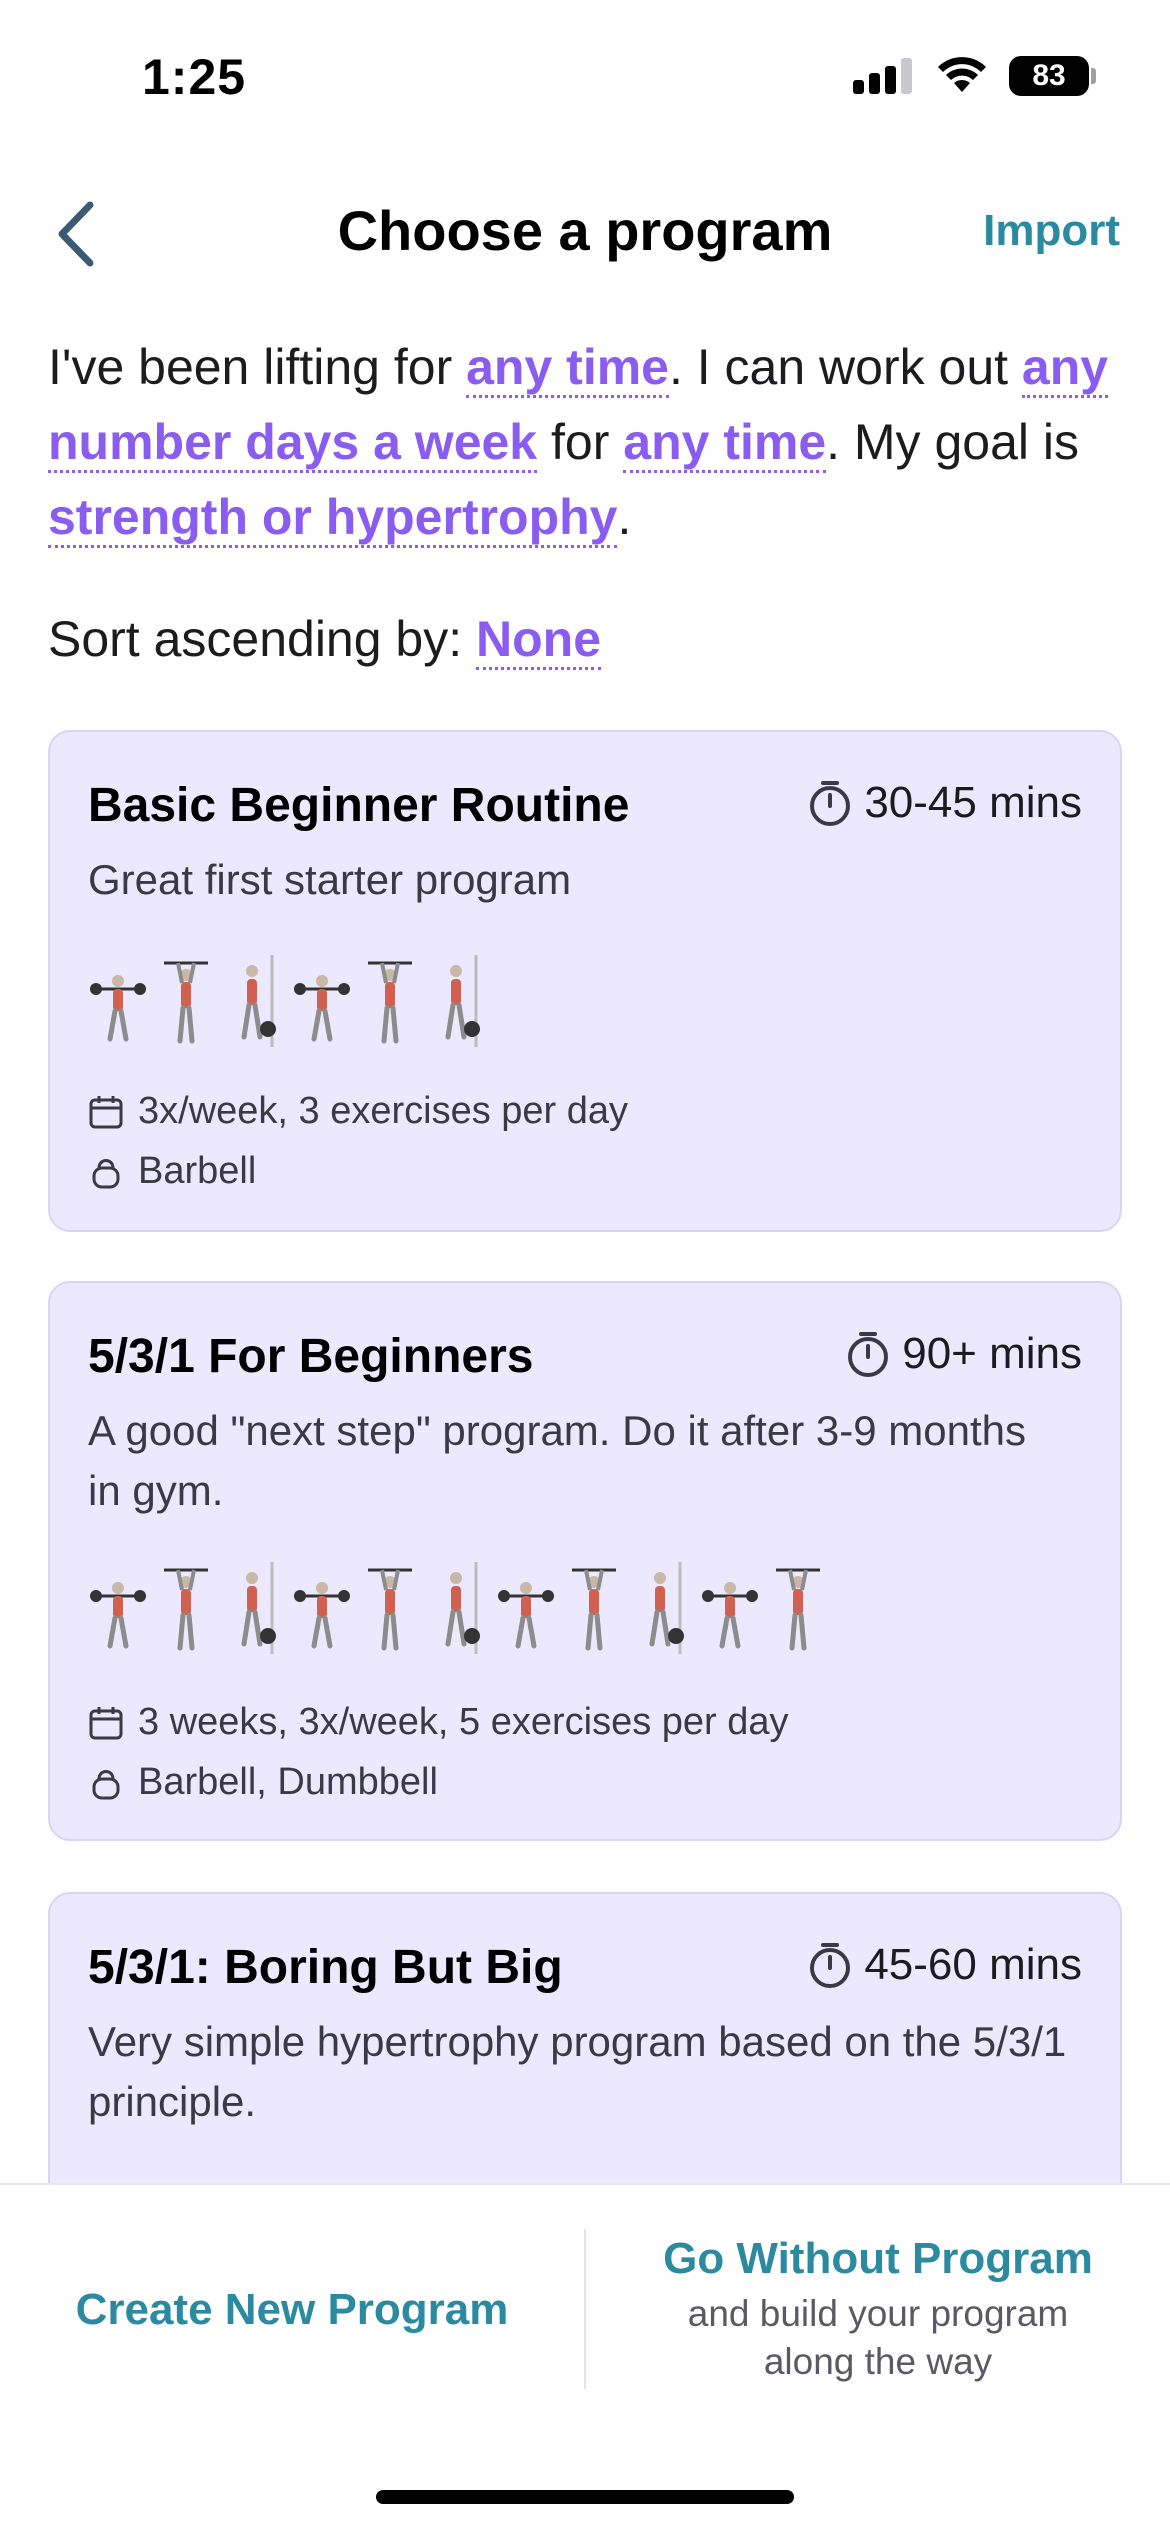 The image size is (1170, 2532). What do you see at coordinates (359, 805) in the screenshot?
I see `program-title: Basic Beginner Routine` at bounding box center [359, 805].